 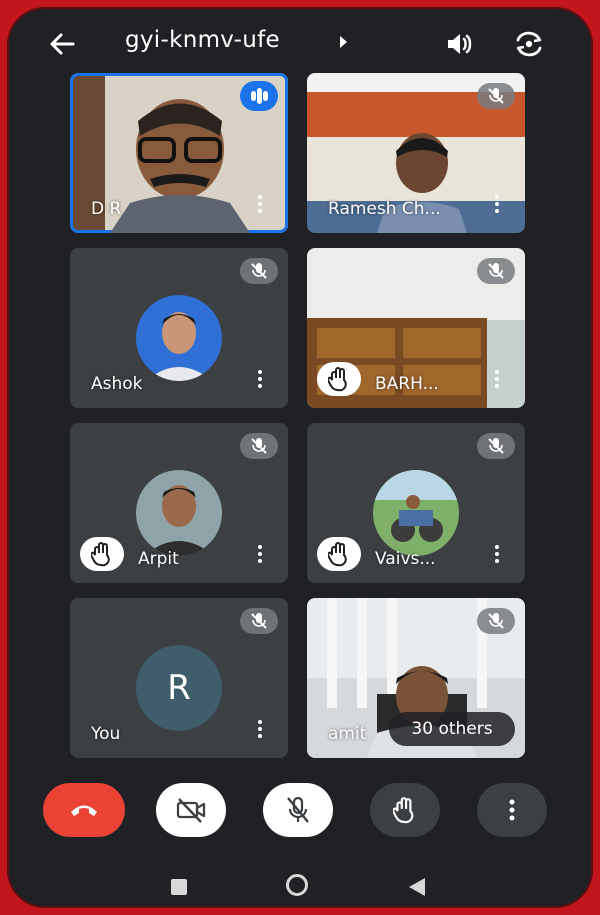 I want to click on camera-off-icon, so click(x=191, y=810).